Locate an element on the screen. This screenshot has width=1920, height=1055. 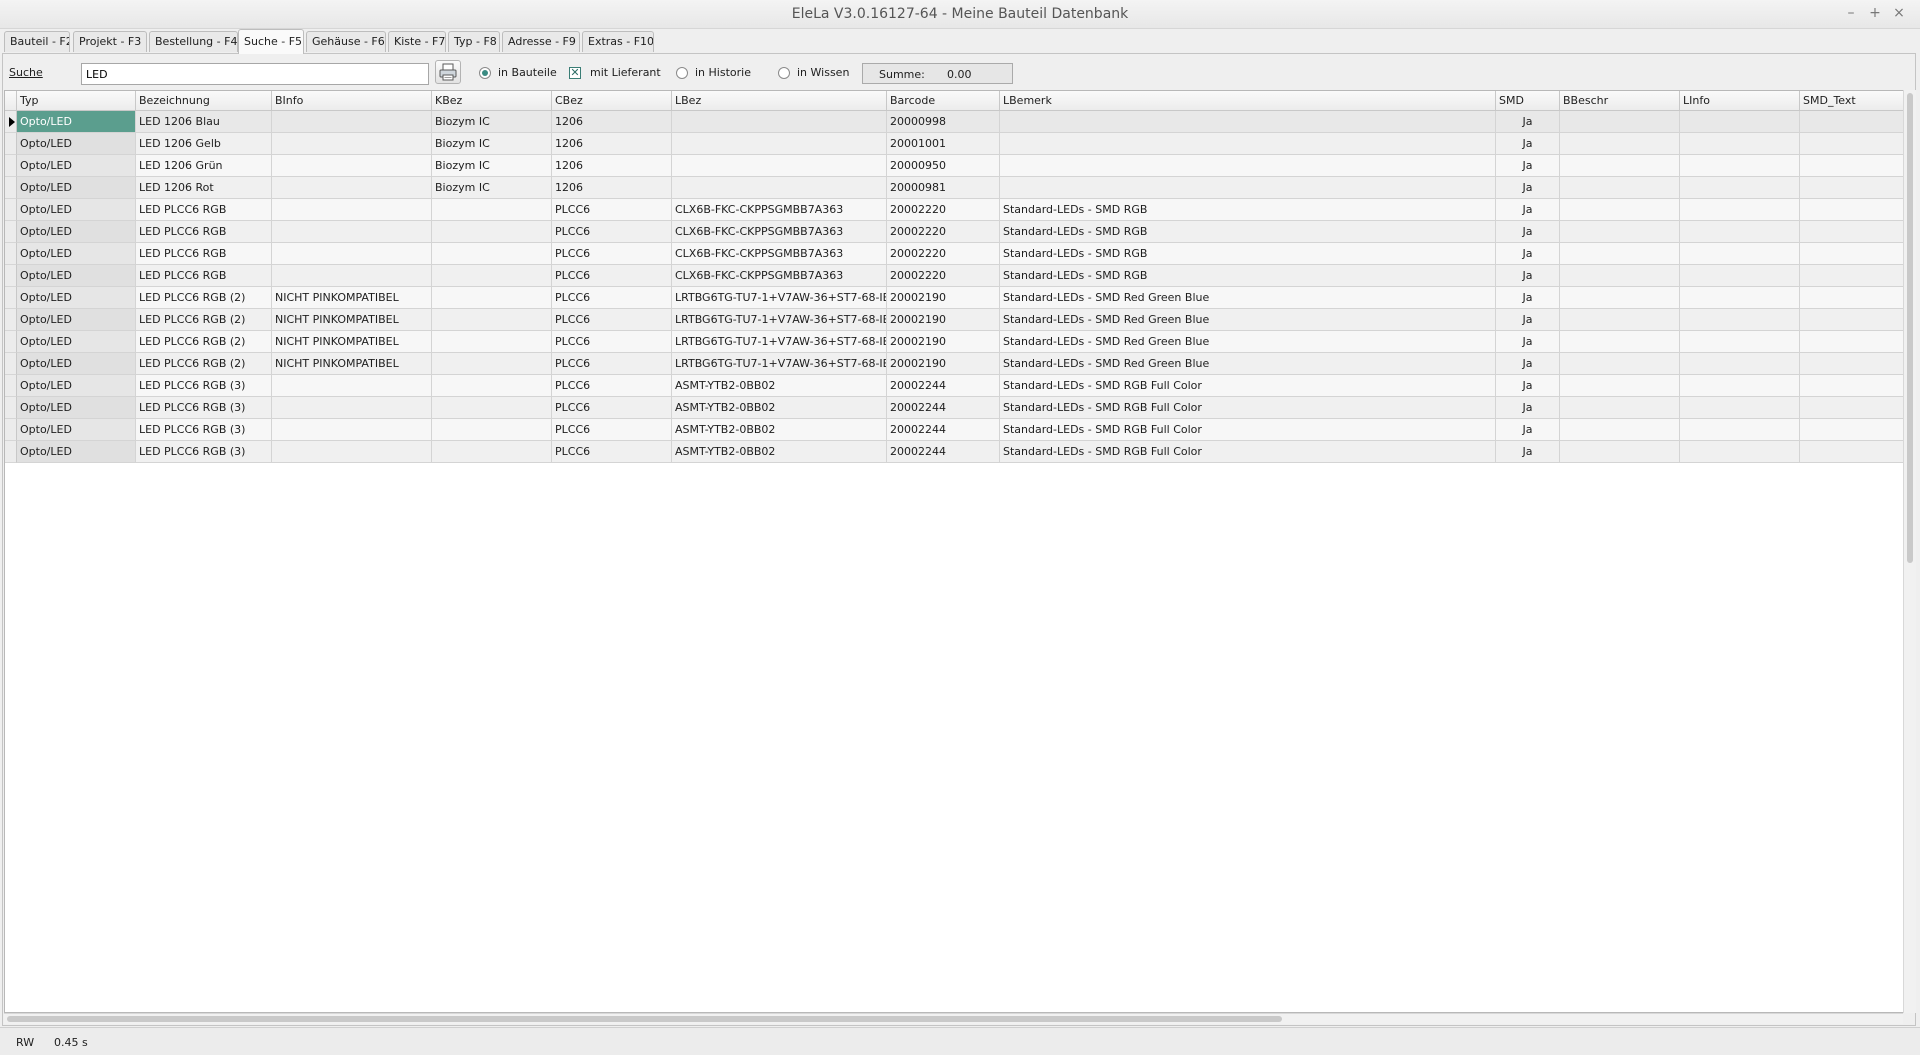
cell-barcode: 20000950 is located at coordinates (943, 166).